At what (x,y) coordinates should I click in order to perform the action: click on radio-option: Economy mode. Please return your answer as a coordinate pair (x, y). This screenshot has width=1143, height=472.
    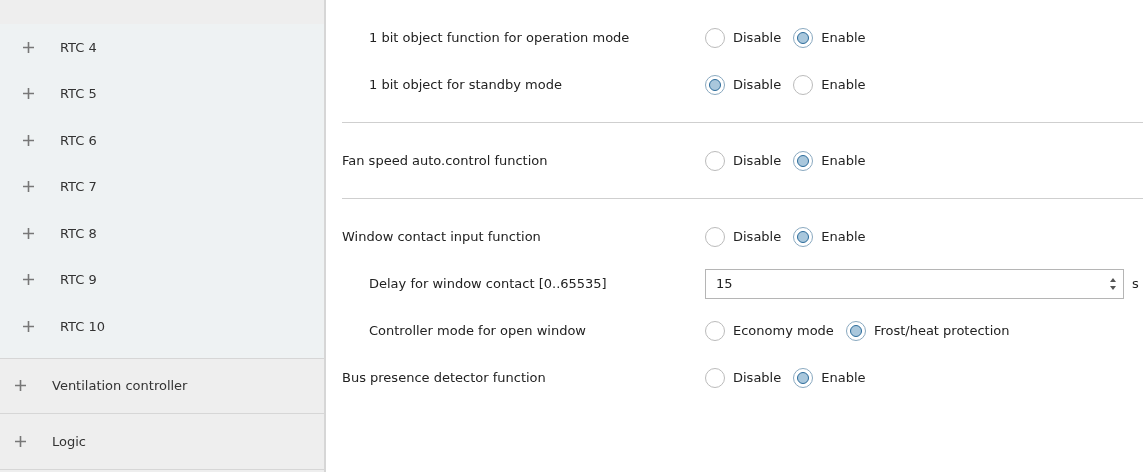
    Looking at the image, I should click on (769, 330).